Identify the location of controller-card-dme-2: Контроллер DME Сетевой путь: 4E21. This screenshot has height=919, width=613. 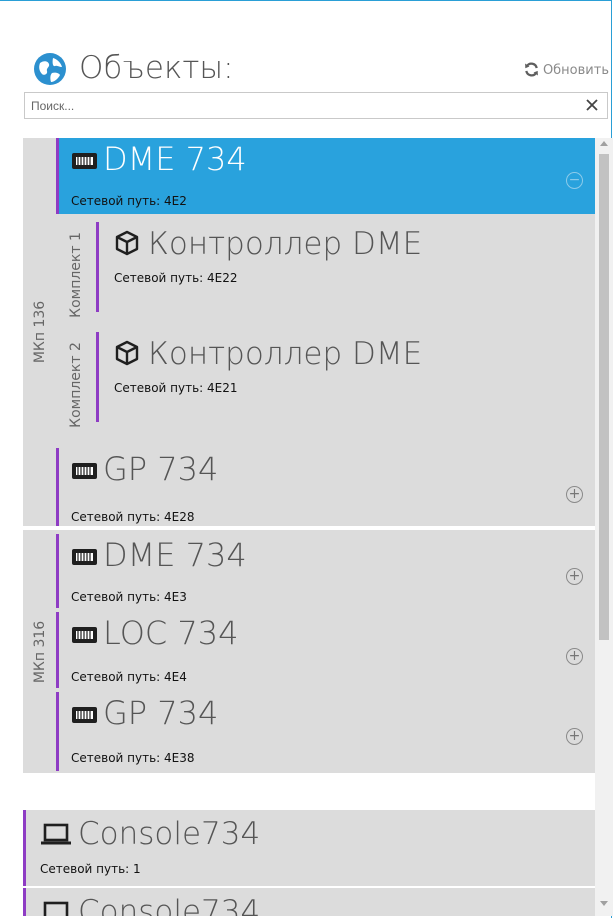
(345, 377).